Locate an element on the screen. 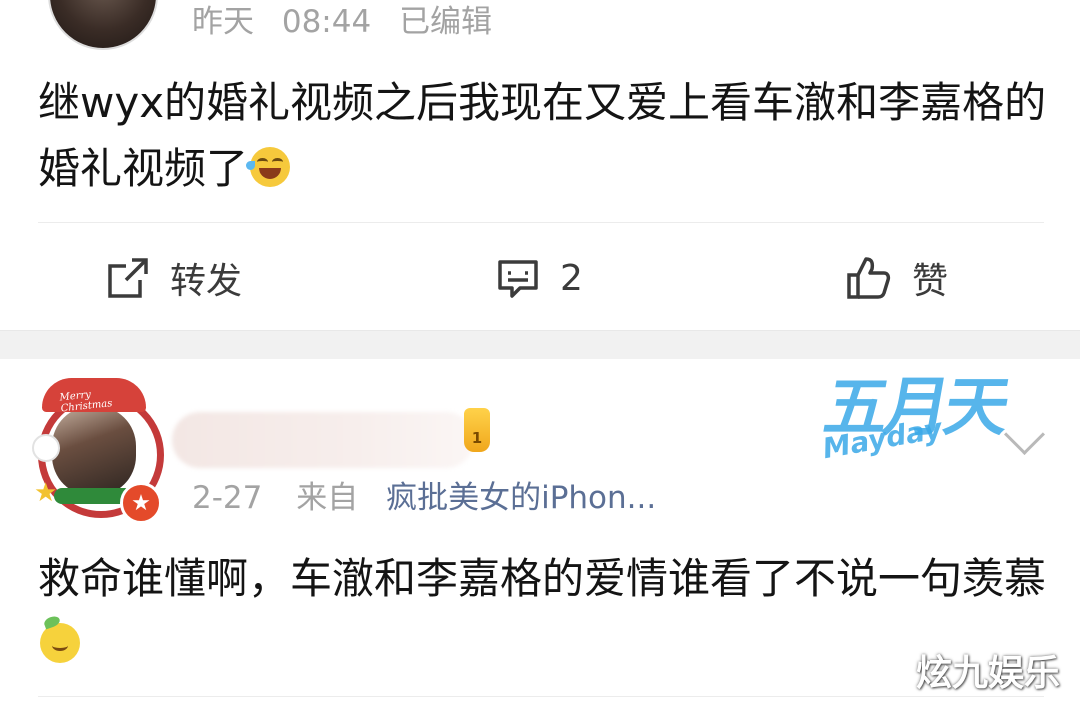  like-label: 赞 is located at coordinates (930, 281).